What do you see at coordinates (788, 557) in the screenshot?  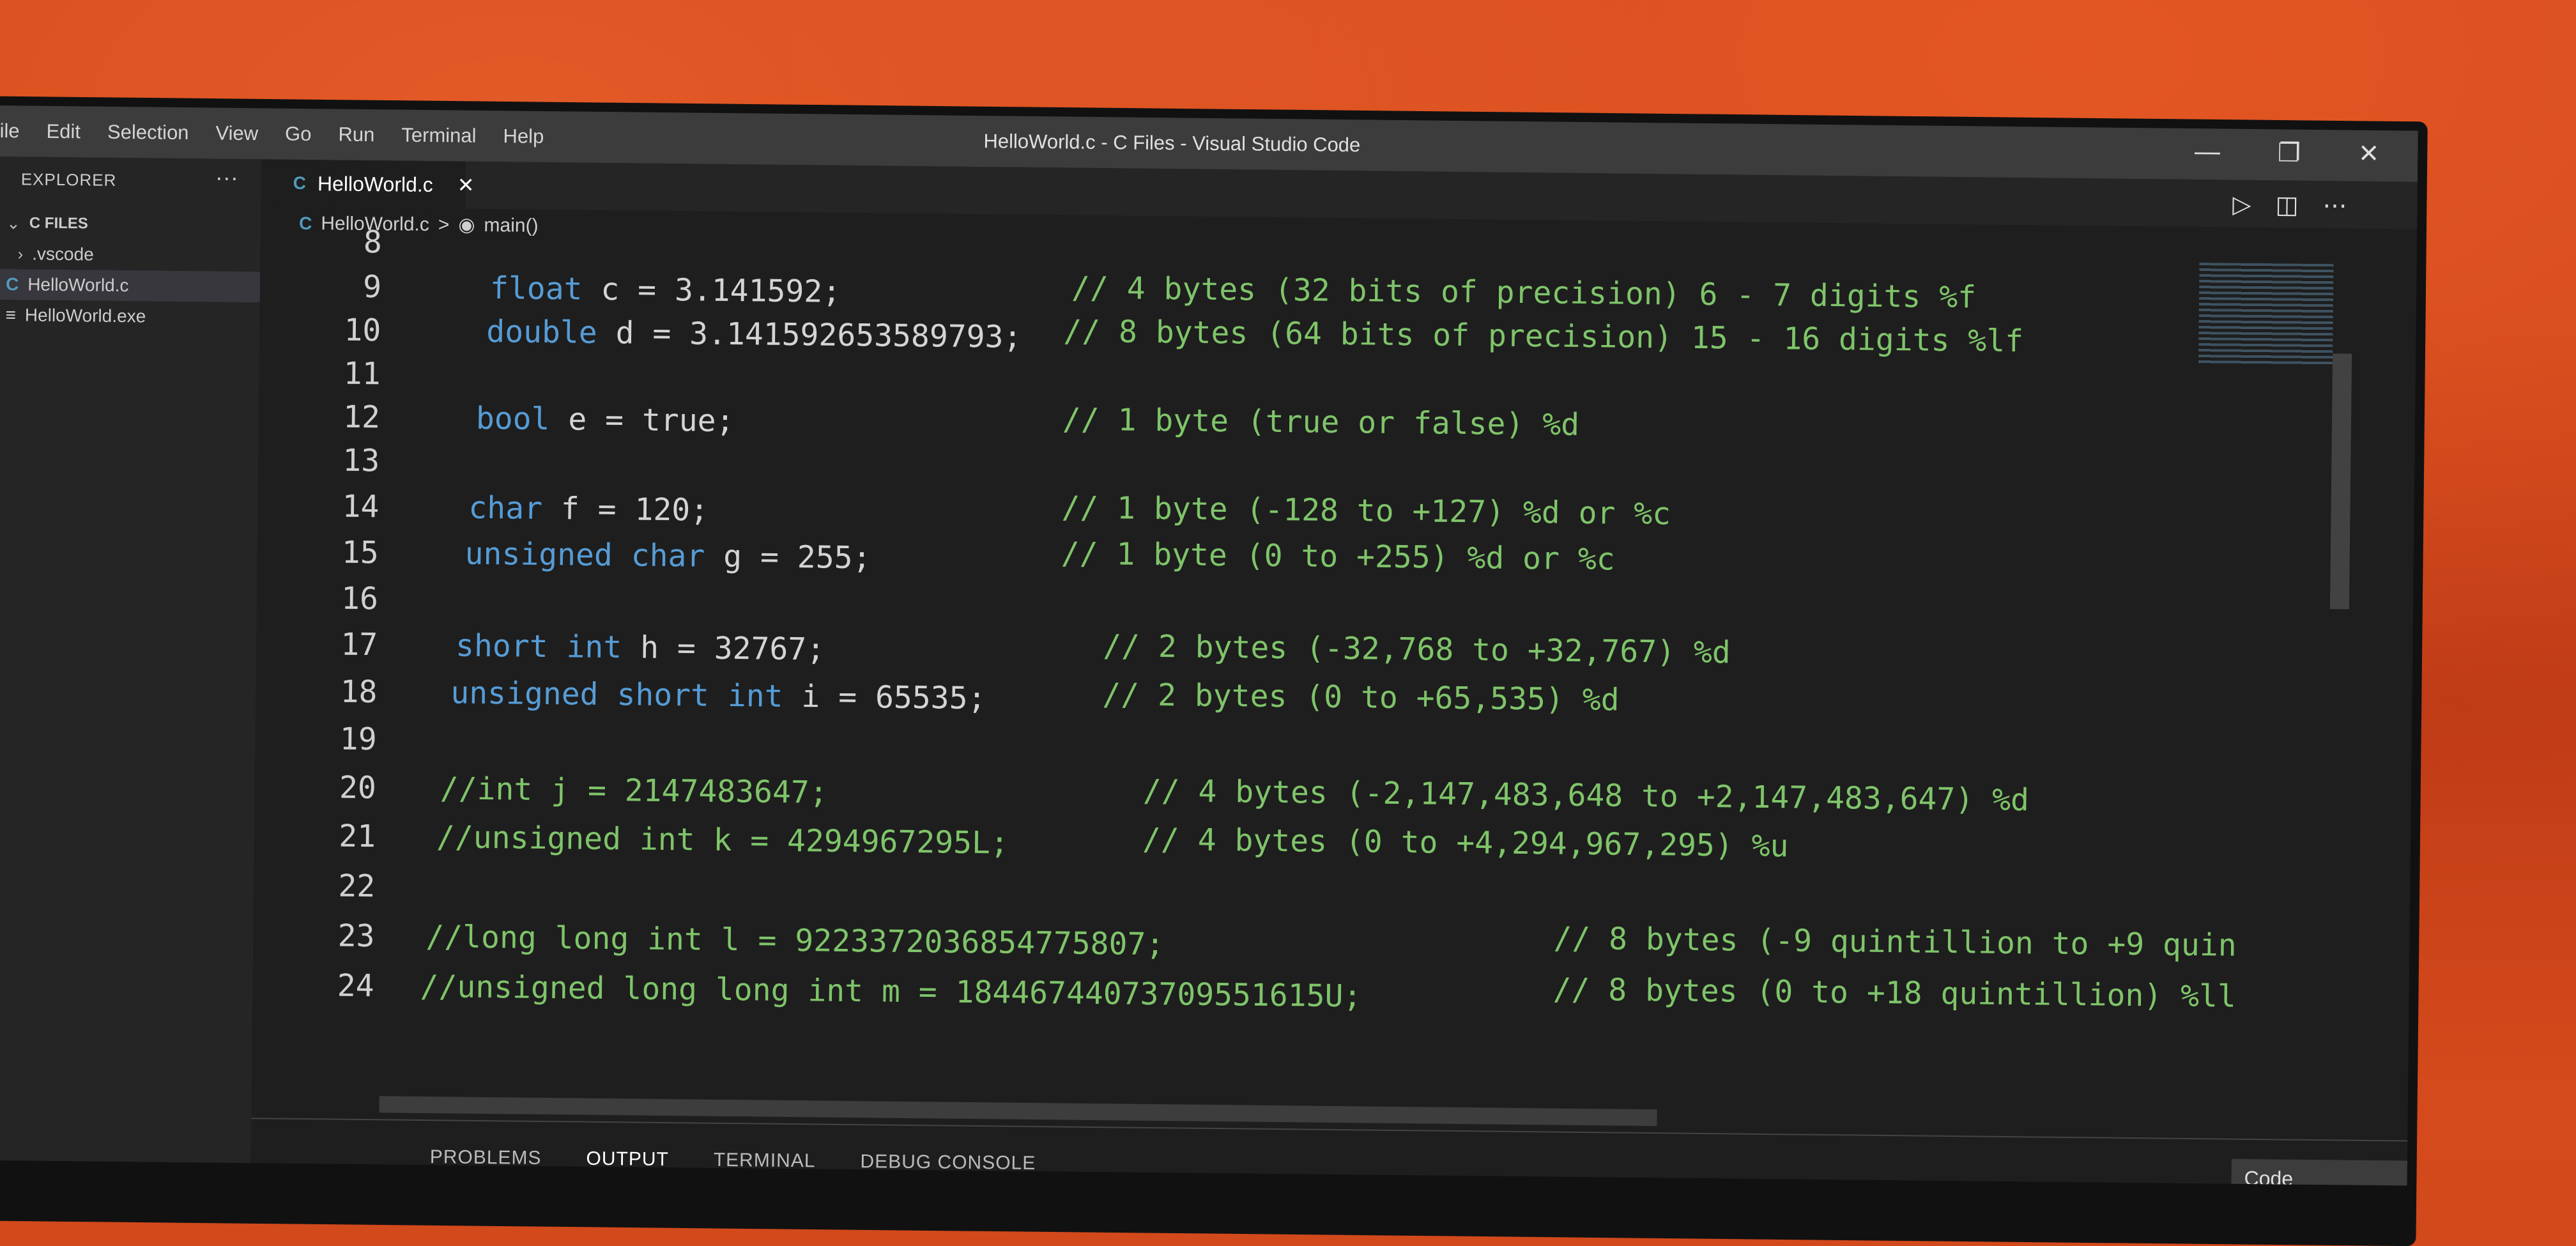 I see `code-text: g = 255;` at bounding box center [788, 557].